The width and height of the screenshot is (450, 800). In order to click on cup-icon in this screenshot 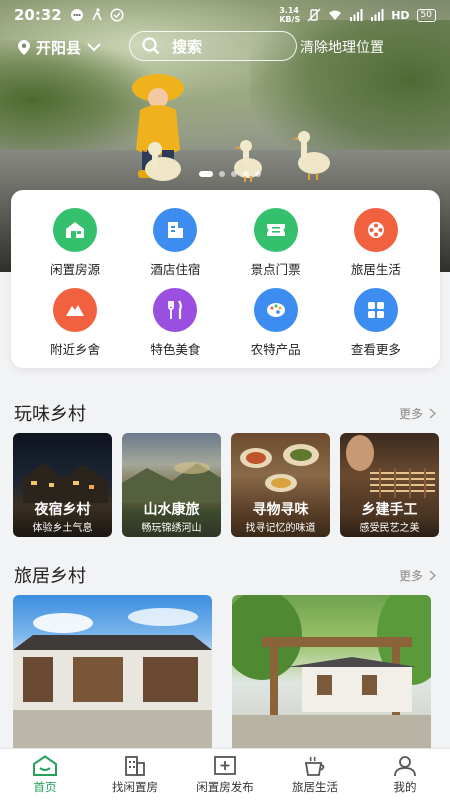, I will do `click(314, 766)`.